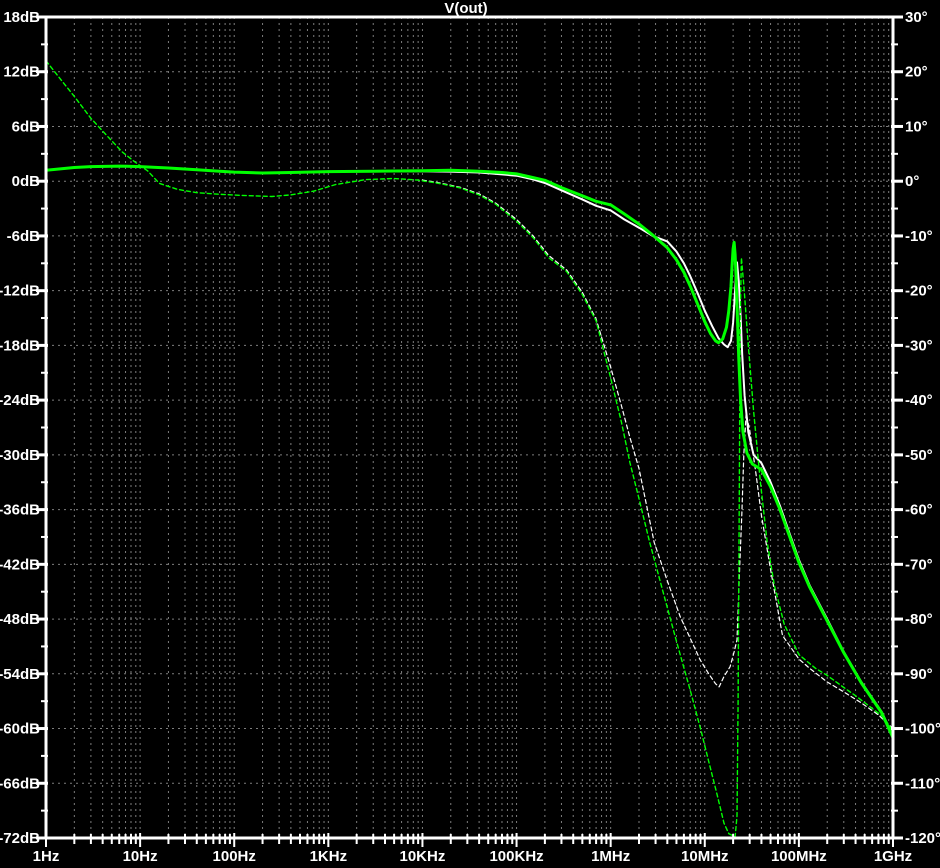 This screenshot has width=940, height=868. I want to click on x-axis-label: 1KHz, so click(329, 856).